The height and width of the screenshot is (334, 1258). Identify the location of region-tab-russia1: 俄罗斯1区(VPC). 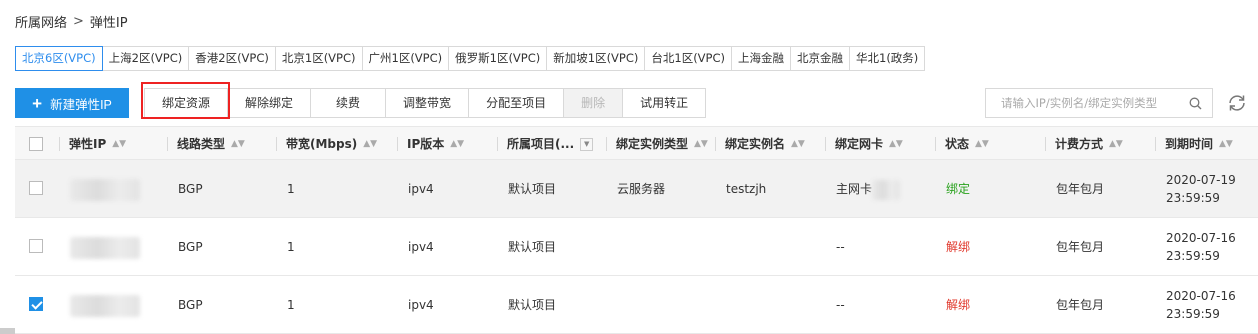
(498, 58).